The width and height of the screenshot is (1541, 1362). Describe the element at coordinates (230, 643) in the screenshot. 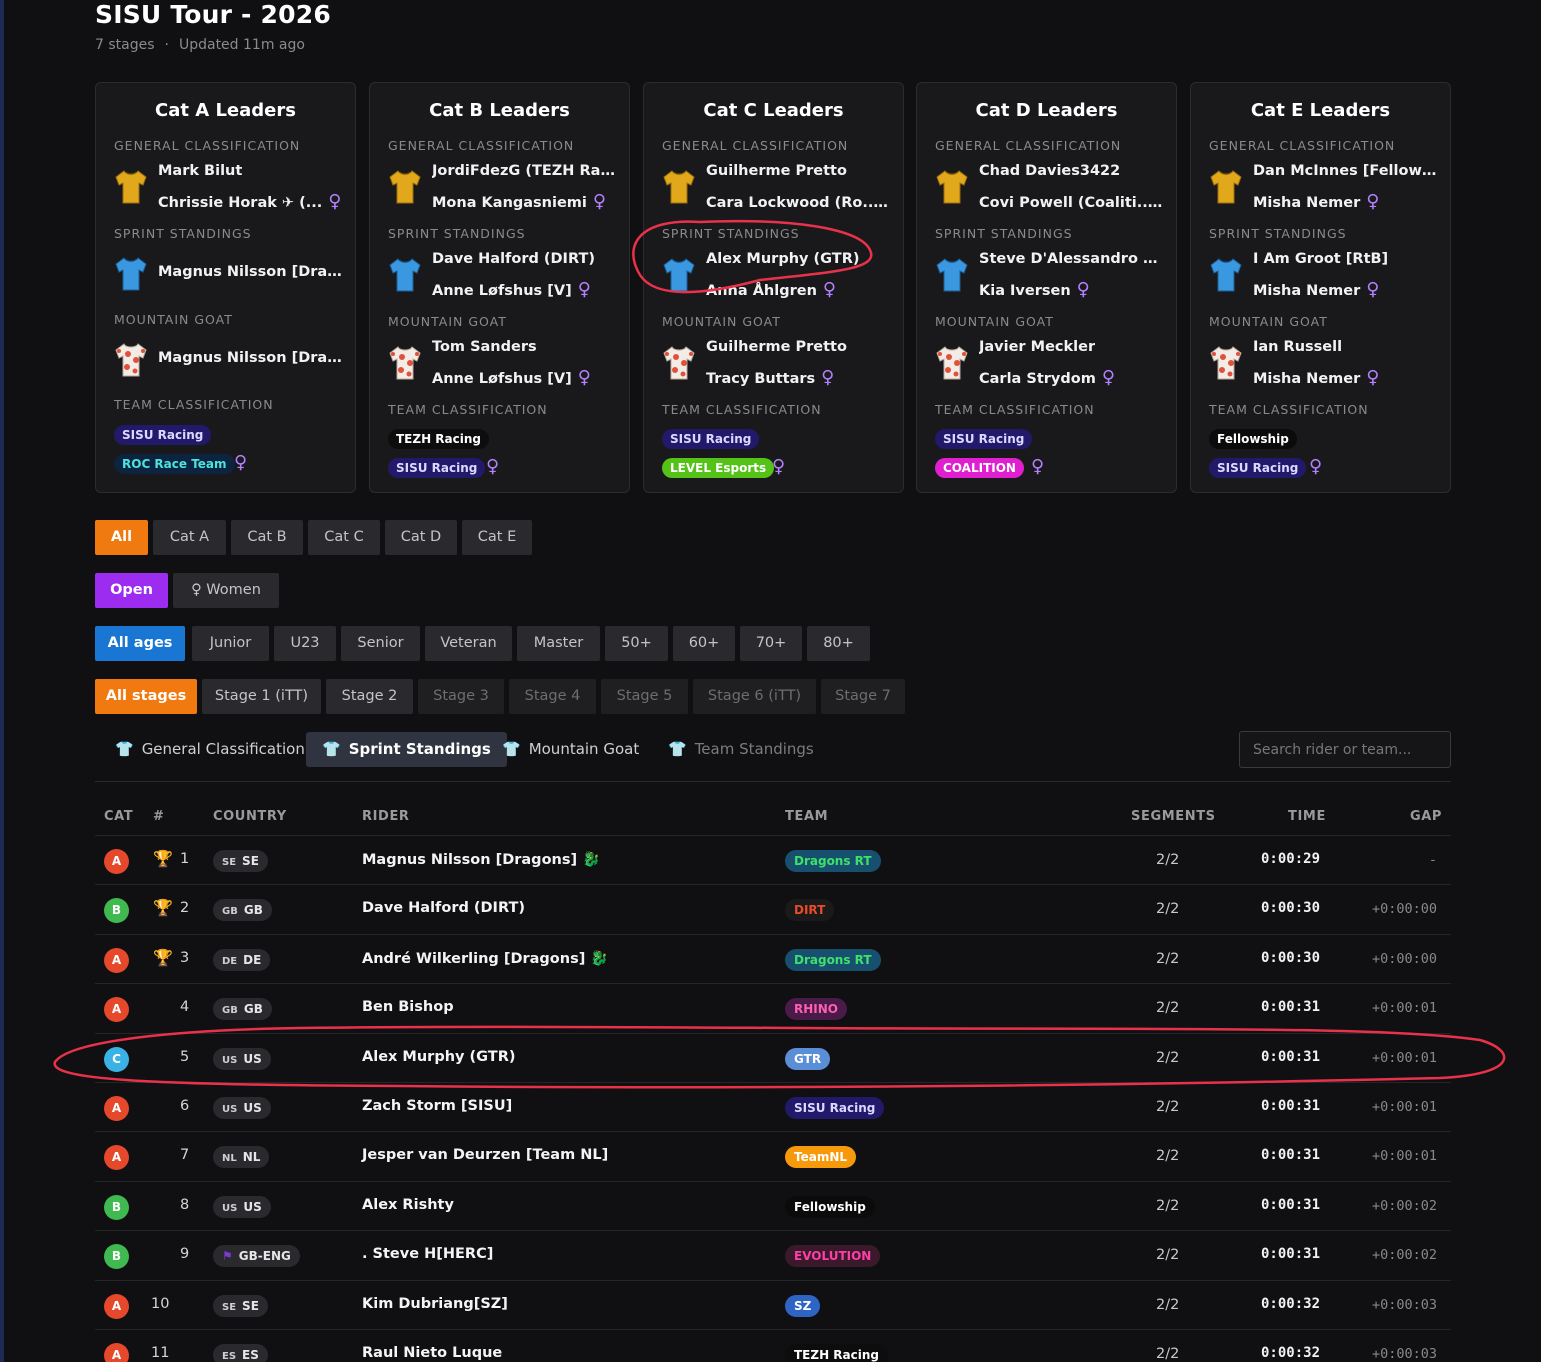

I see `filter-age-1: Junior` at that location.